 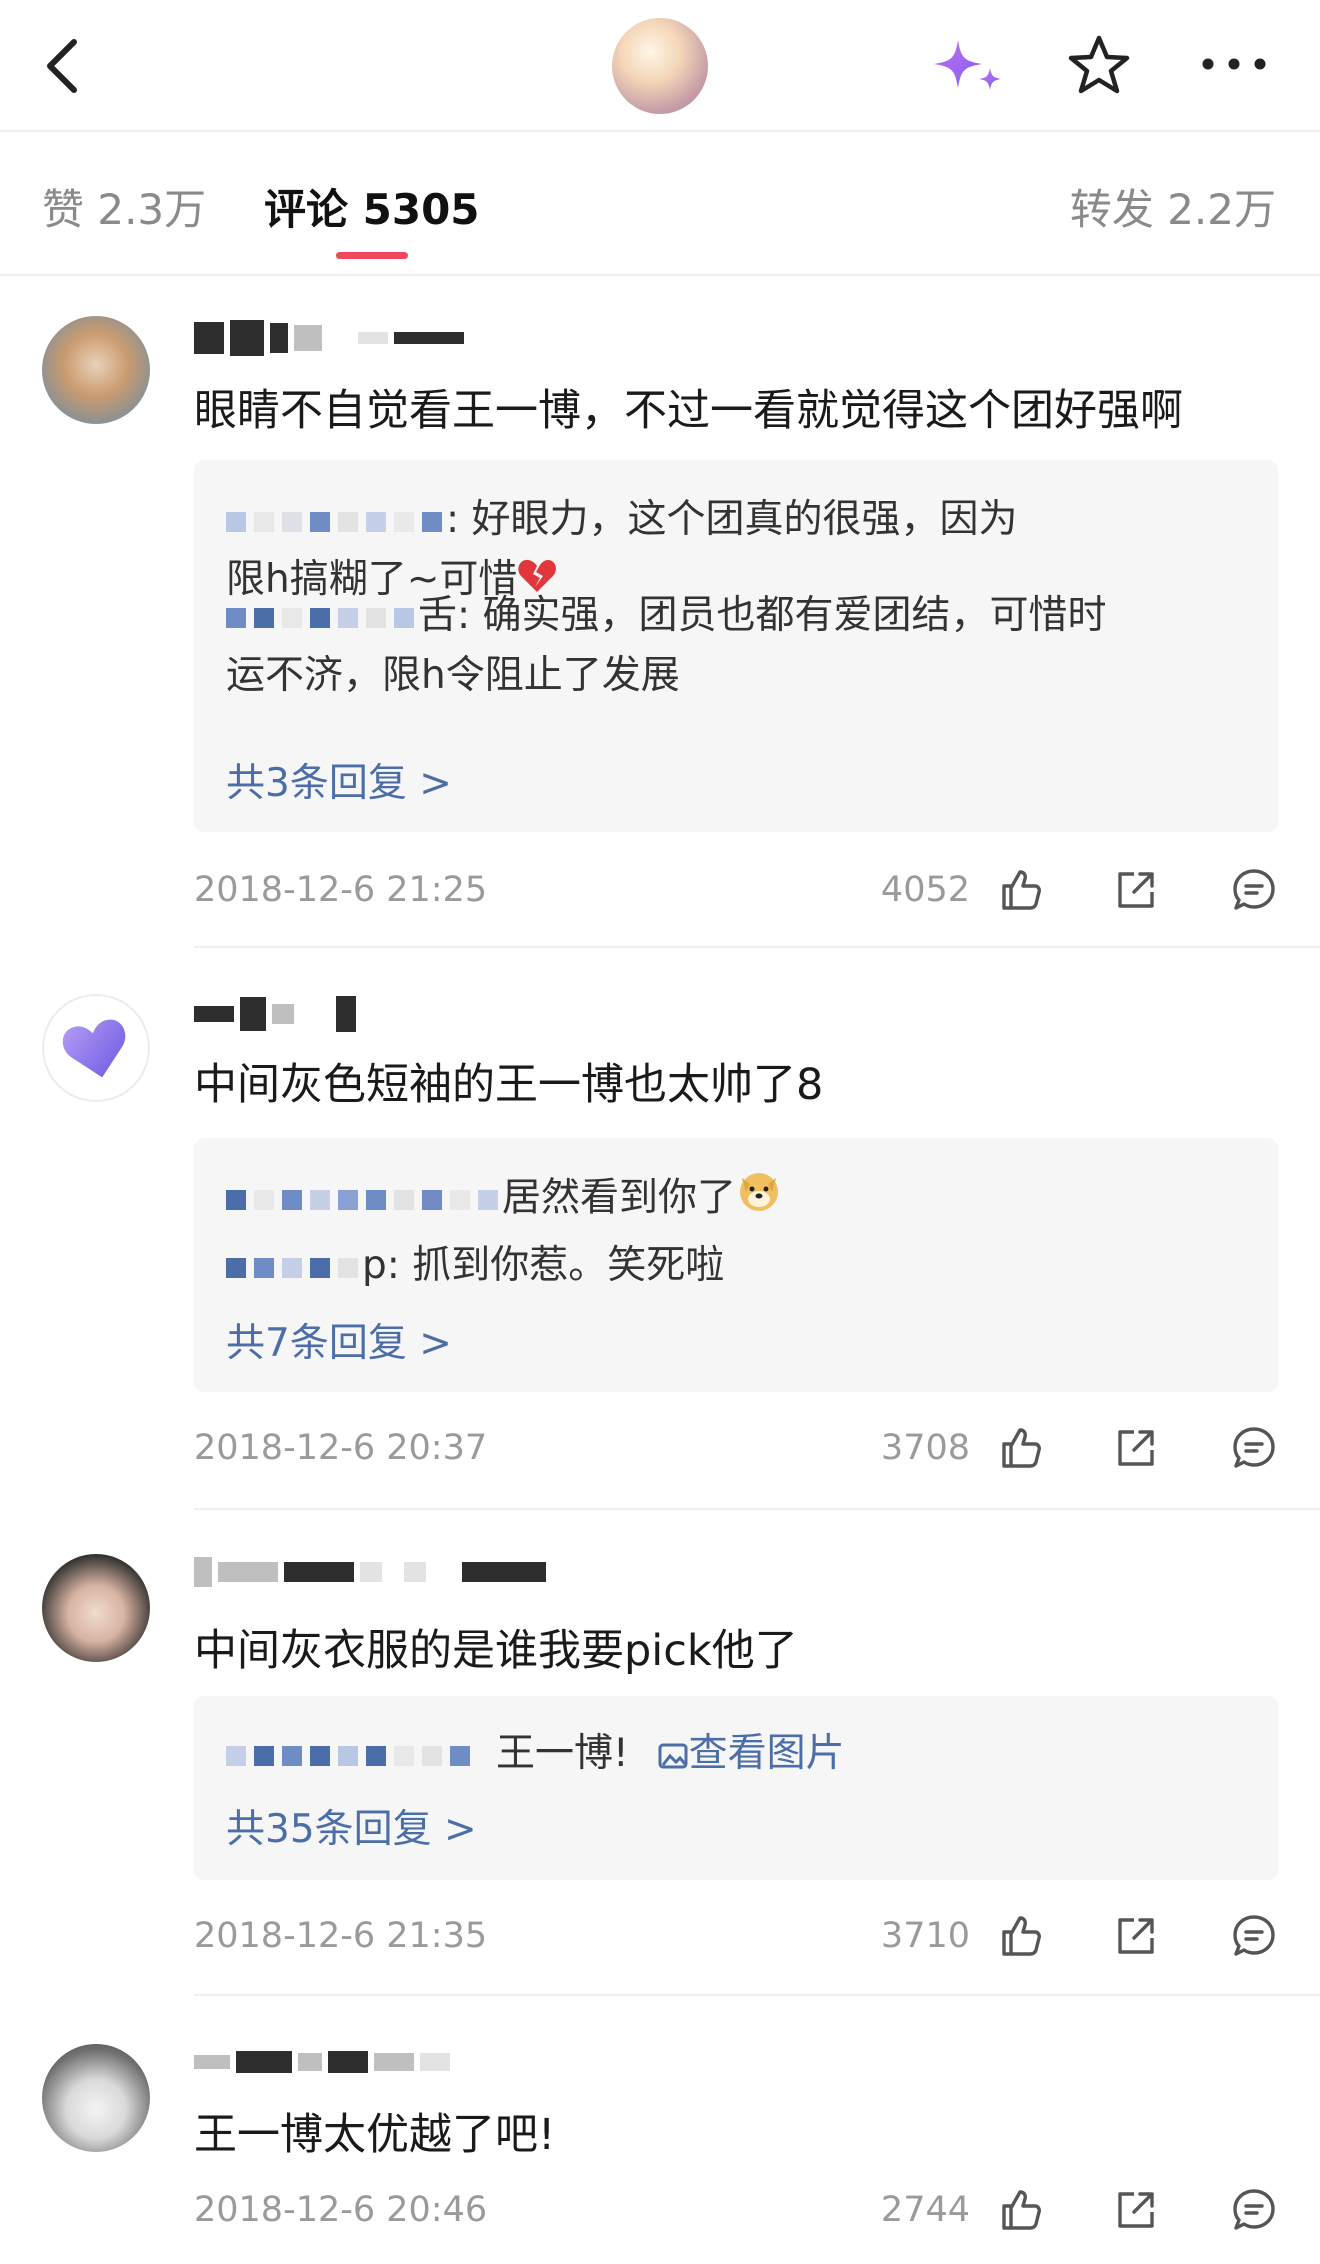 What do you see at coordinates (341, 1448) in the screenshot?
I see `comment-timestamp: 2018-12-6 20:37` at bounding box center [341, 1448].